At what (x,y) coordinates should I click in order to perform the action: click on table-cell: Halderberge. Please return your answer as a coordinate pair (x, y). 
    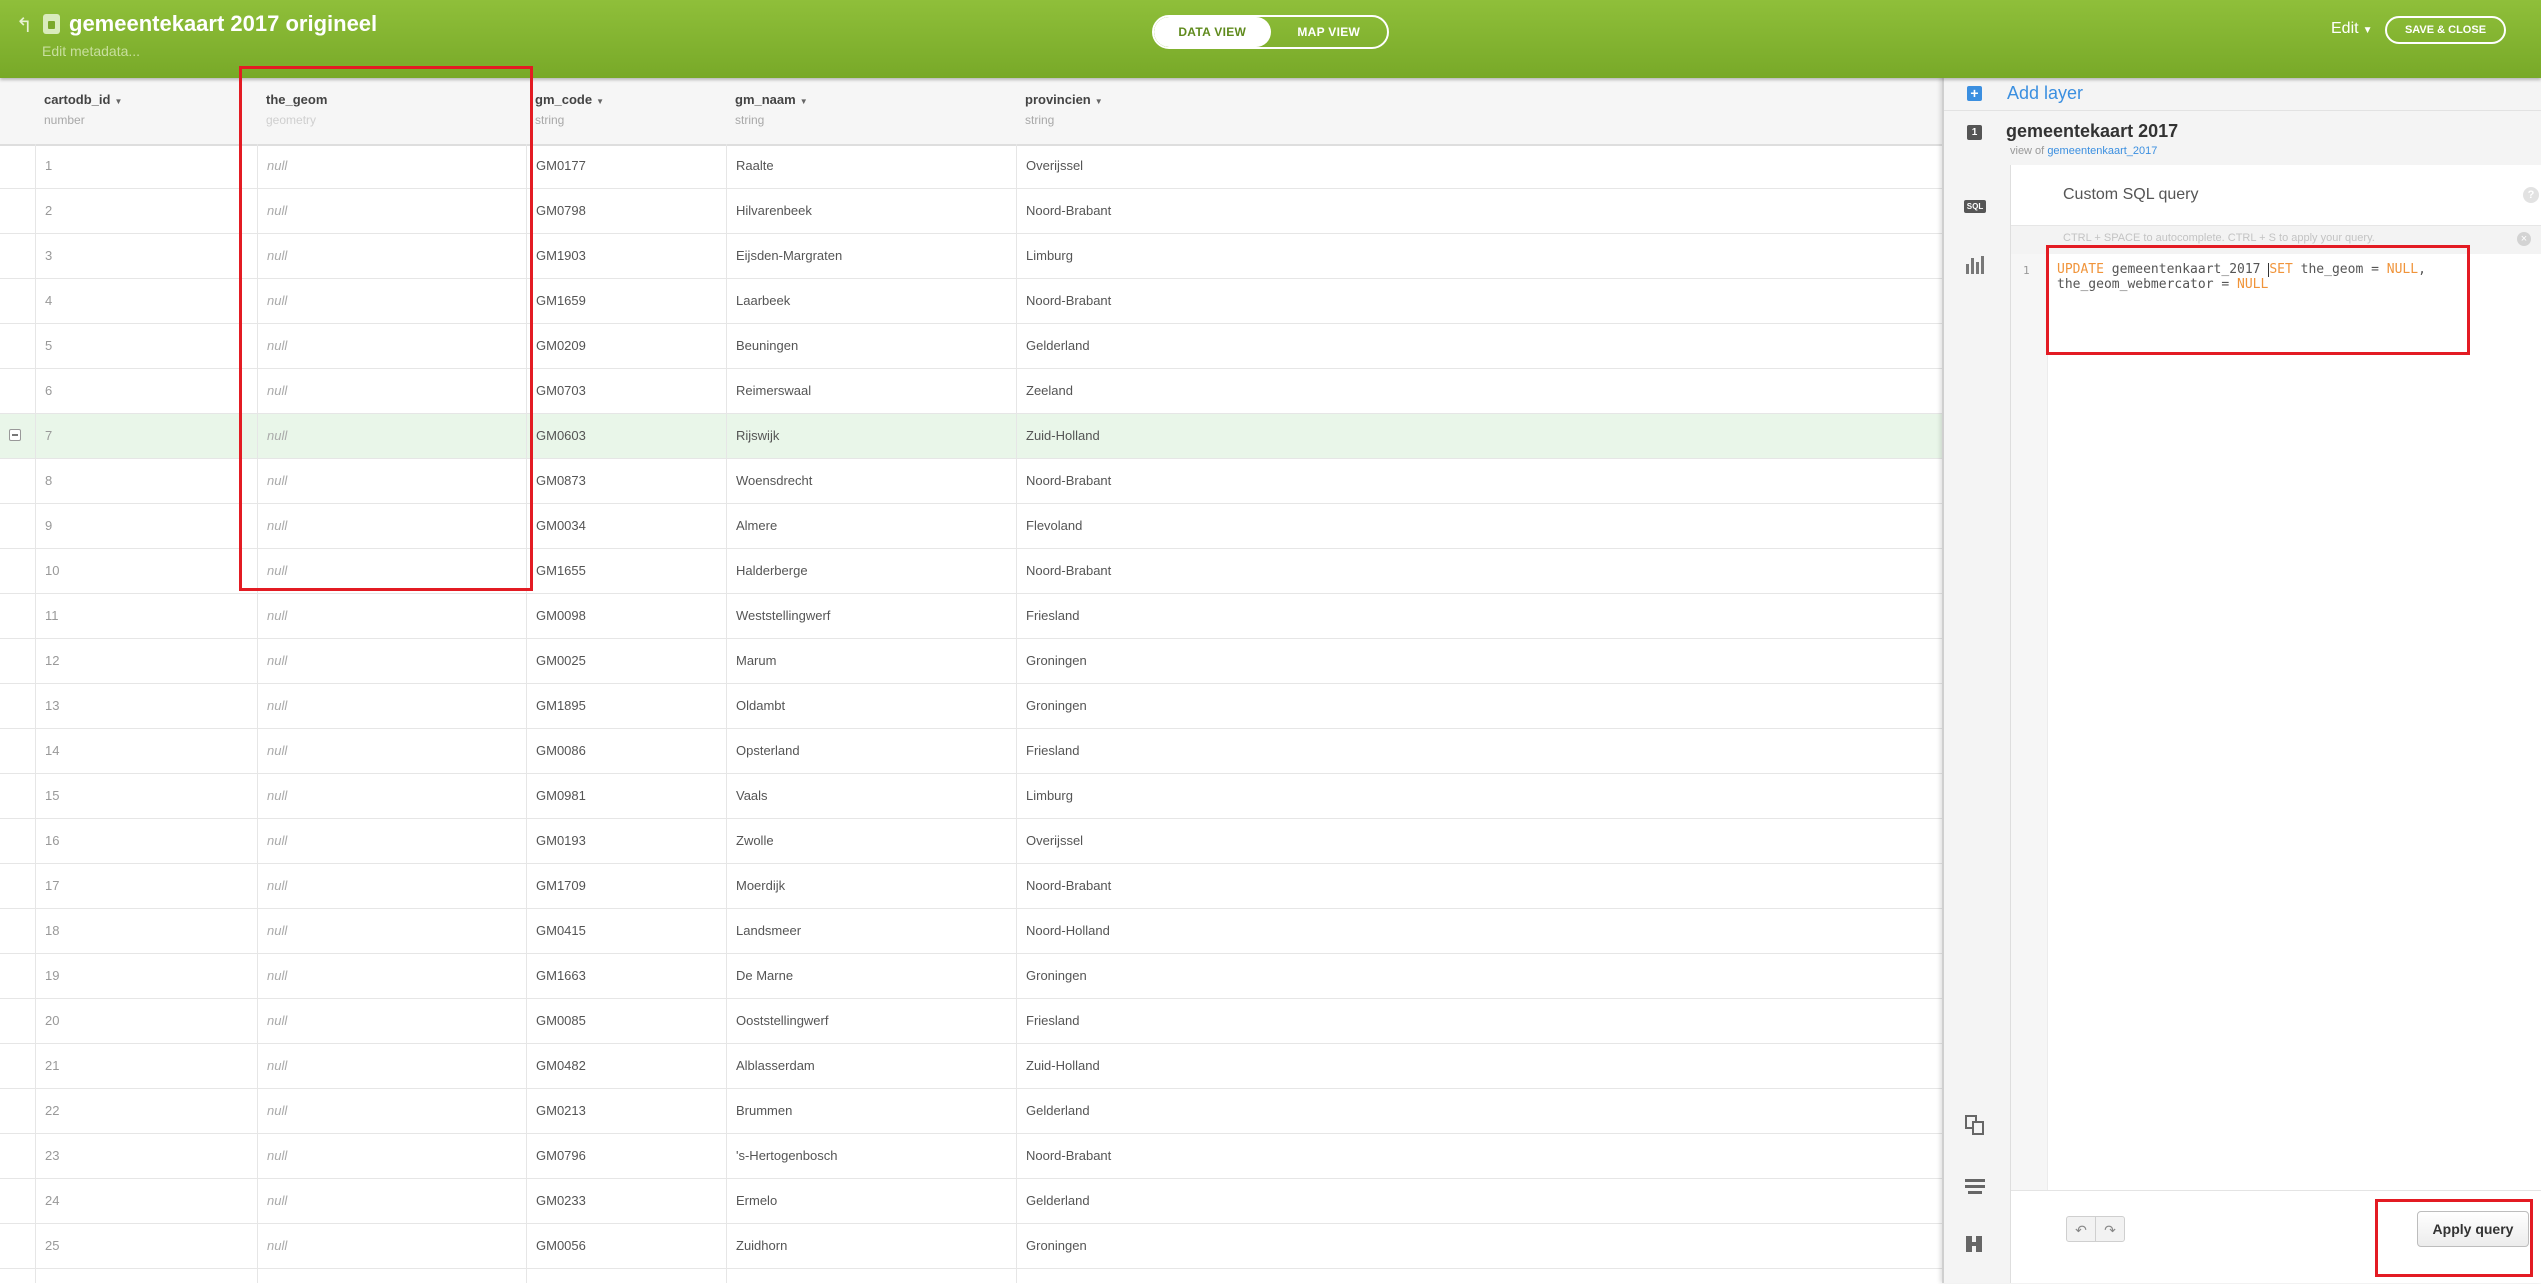
    Looking at the image, I should click on (871, 571).